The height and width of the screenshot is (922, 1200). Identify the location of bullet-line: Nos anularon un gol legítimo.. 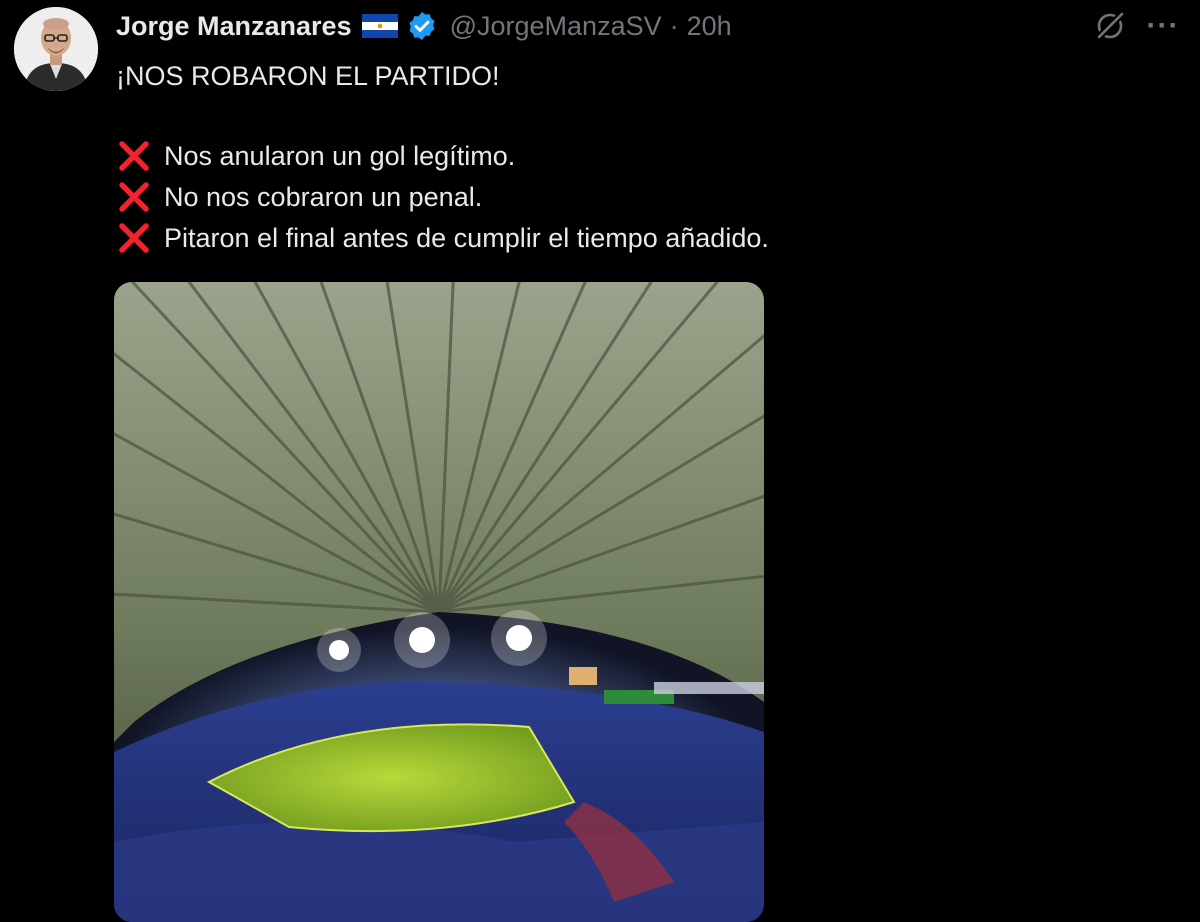
(616, 155).